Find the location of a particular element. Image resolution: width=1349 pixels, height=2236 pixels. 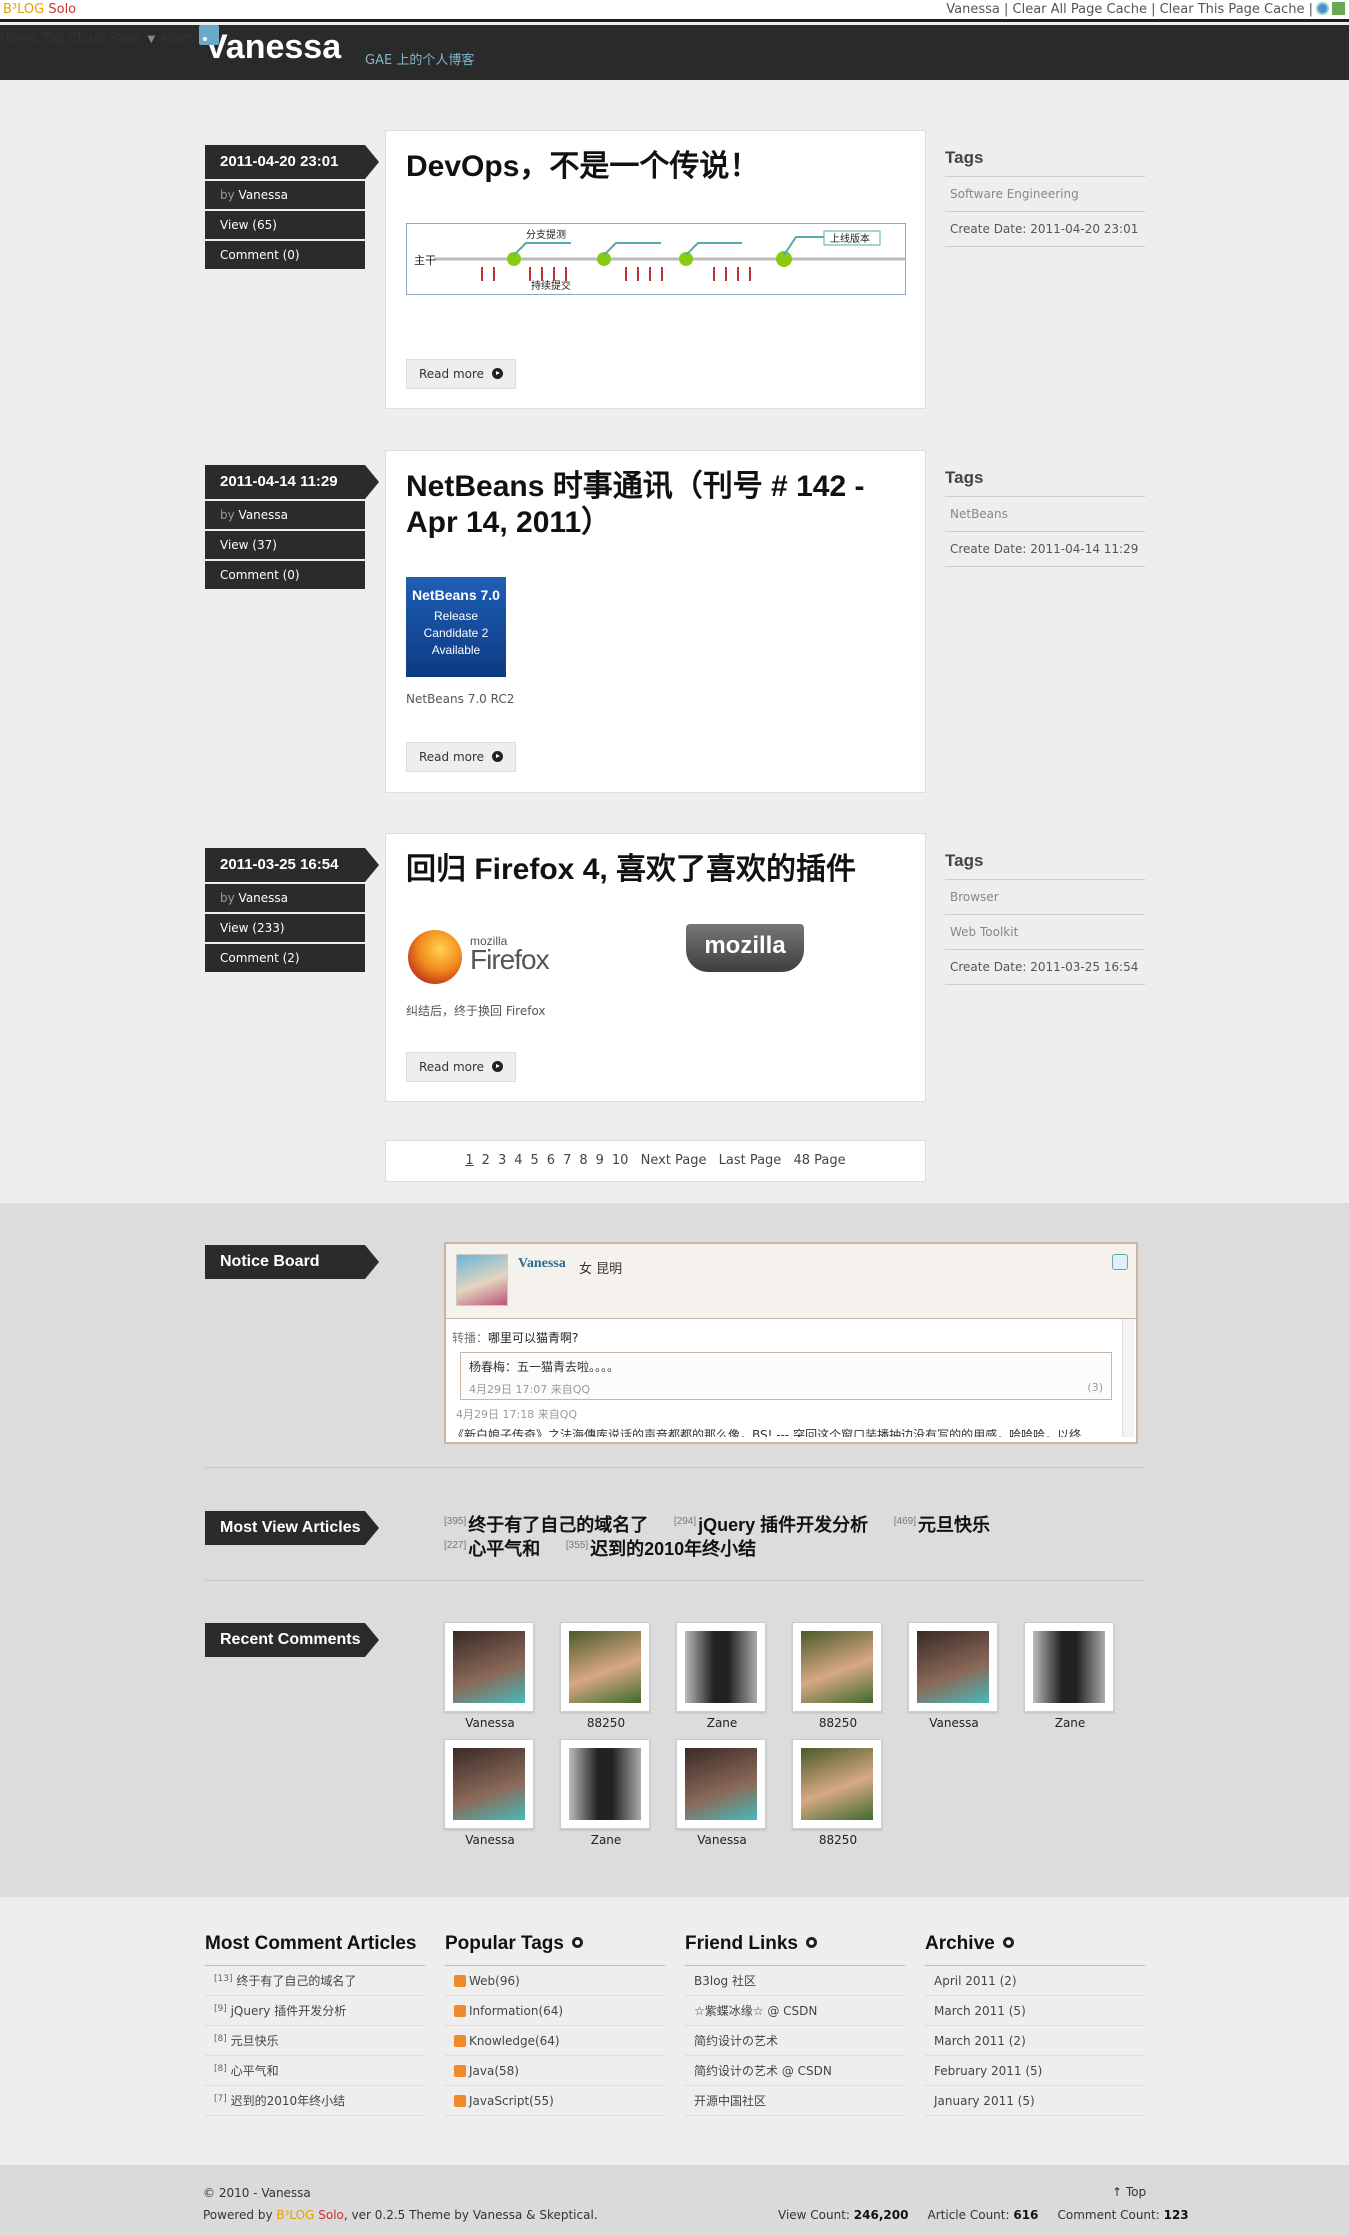

last-page-link: Last Page is located at coordinates (750, 1160).